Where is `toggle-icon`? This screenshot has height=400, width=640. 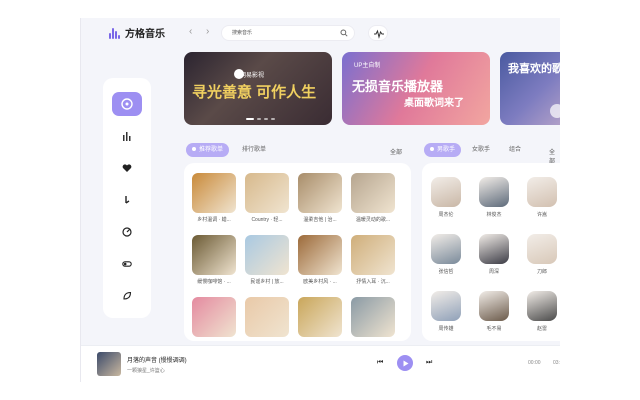
toggle-icon is located at coordinates (127, 264).